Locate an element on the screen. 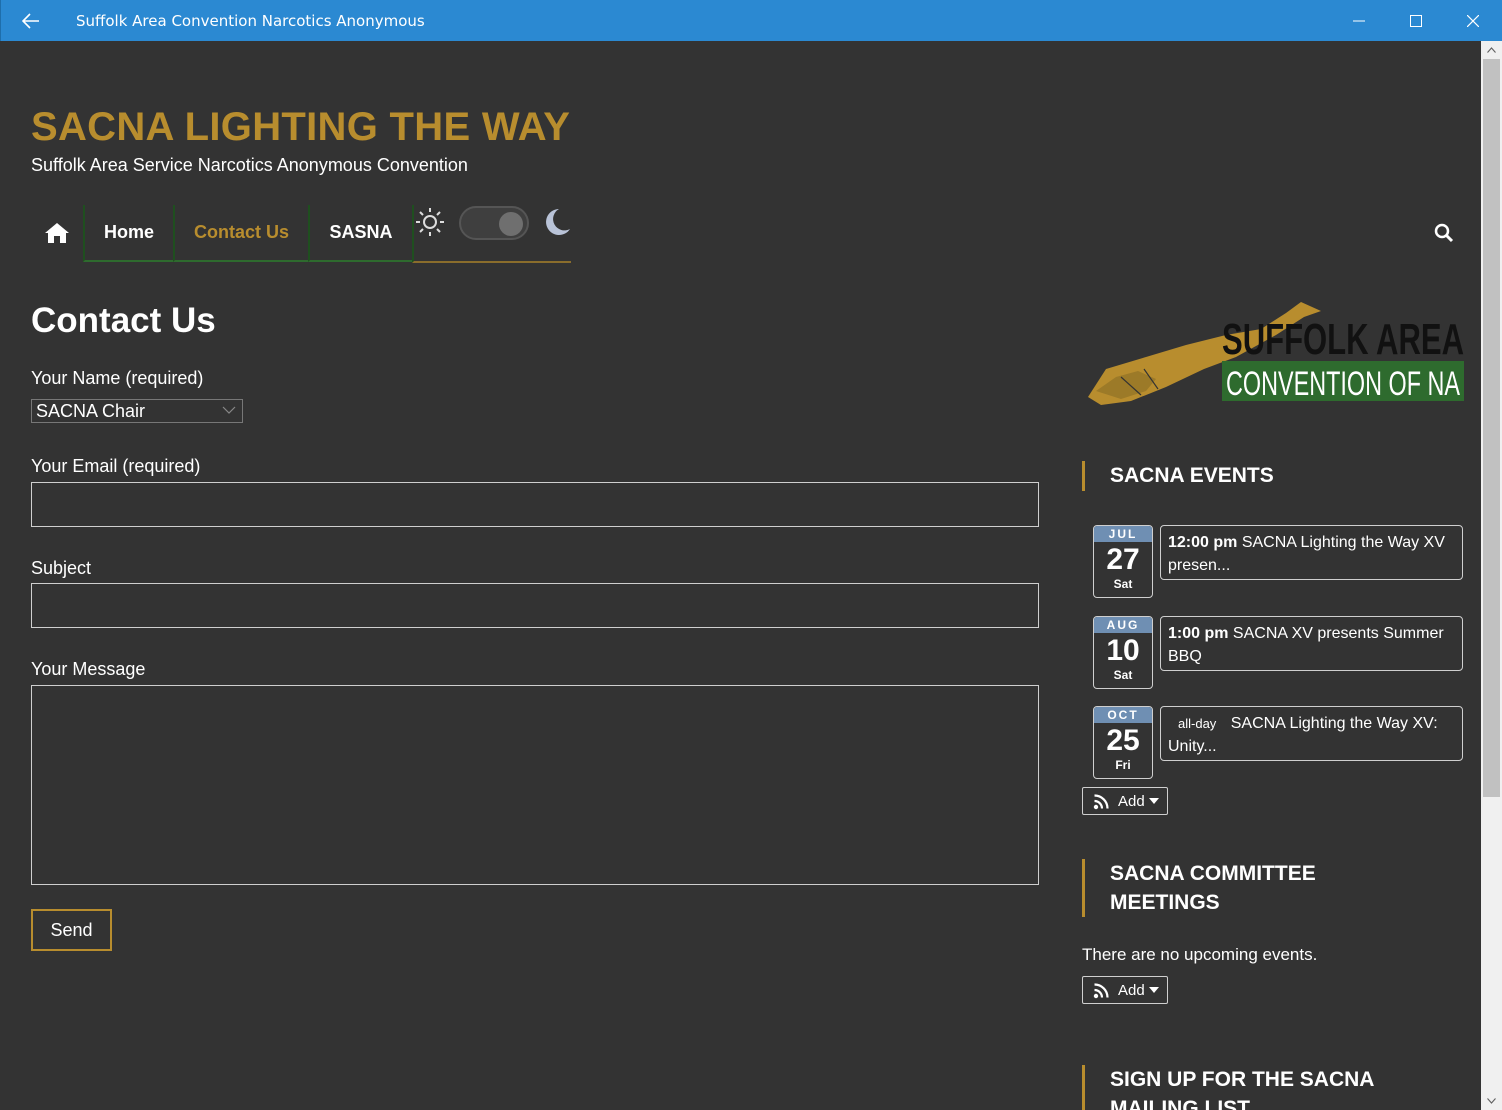 The image size is (1502, 1110). nav-item-sasna: SASNA is located at coordinates (360, 233).